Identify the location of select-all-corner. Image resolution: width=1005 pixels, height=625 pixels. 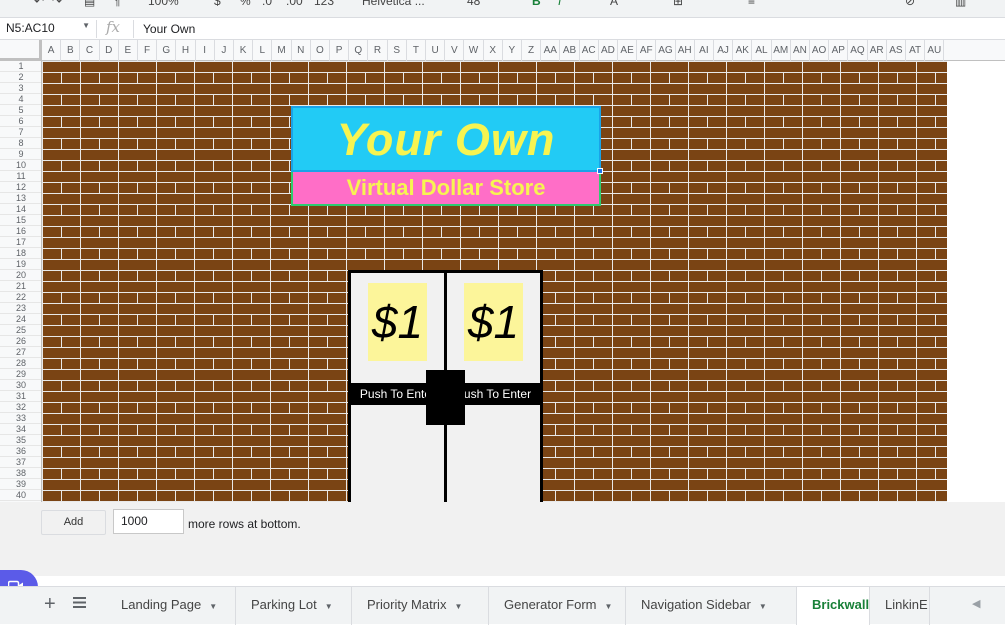
(21, 50).